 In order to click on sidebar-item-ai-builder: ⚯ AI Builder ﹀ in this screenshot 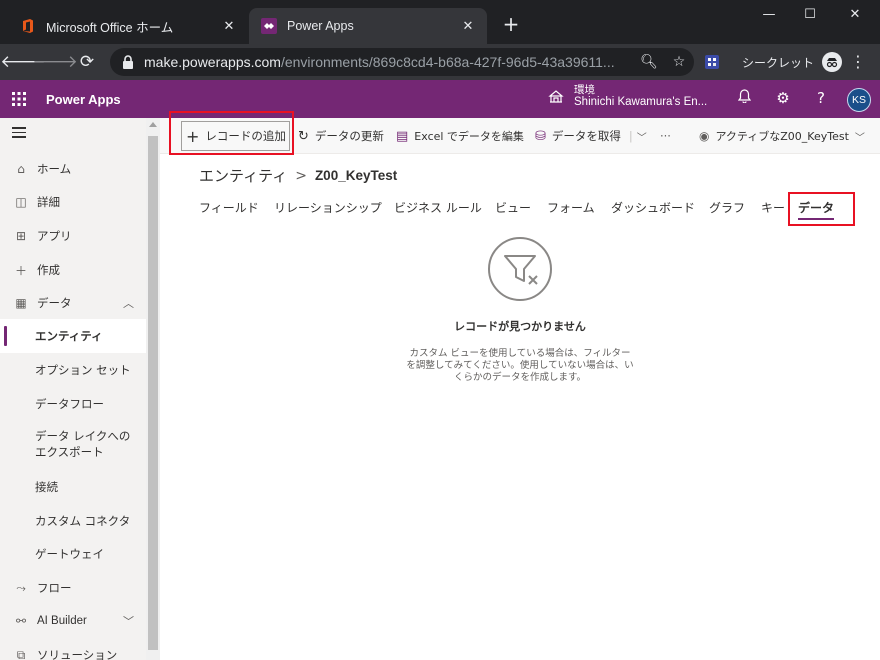, I will do `click(73, 621)`.